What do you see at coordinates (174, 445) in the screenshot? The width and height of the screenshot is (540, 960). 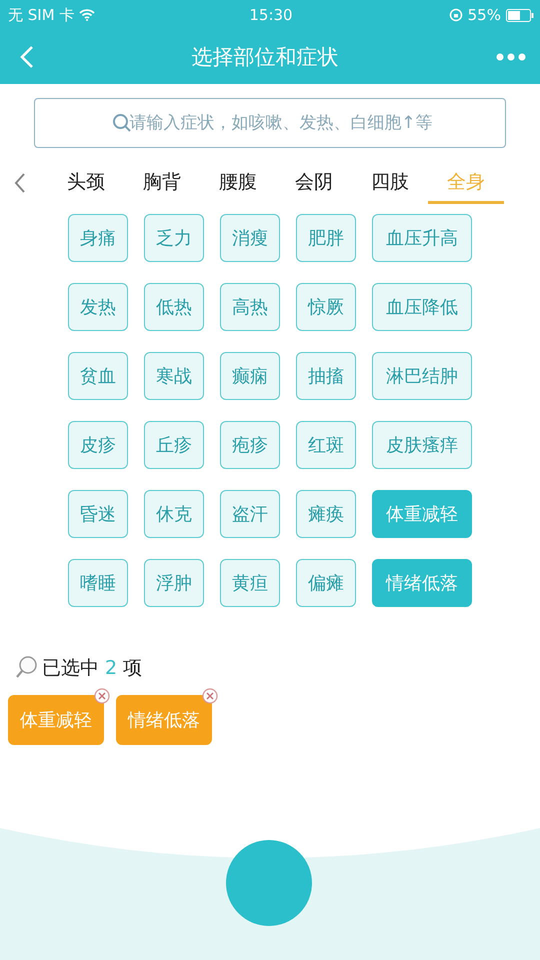 I see `symptom-chip: 丘疹` at bounding box center [174, 445].